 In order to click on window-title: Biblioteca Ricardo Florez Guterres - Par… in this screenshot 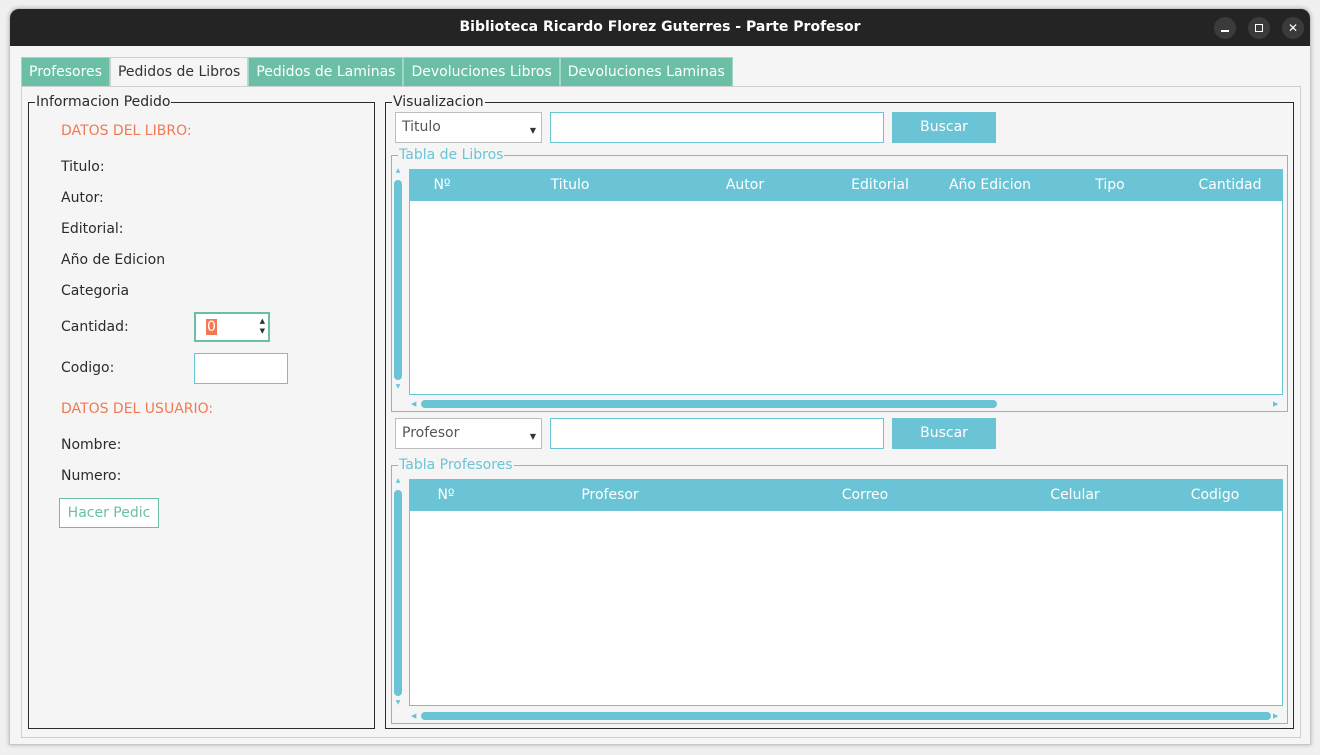, I will do `click(660, 27)`.